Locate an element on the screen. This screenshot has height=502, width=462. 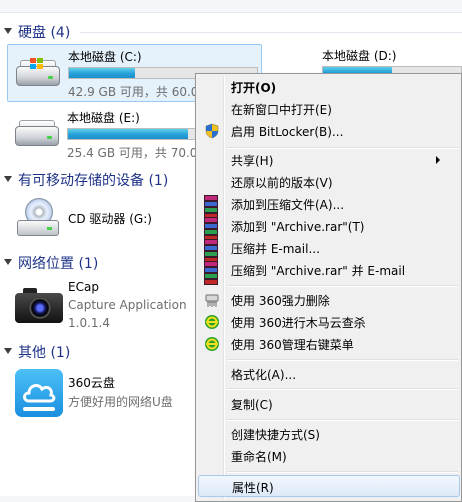
drive-c-info: 42.9 GB 可用，共 60.0 is located at coordinates (133, 92).